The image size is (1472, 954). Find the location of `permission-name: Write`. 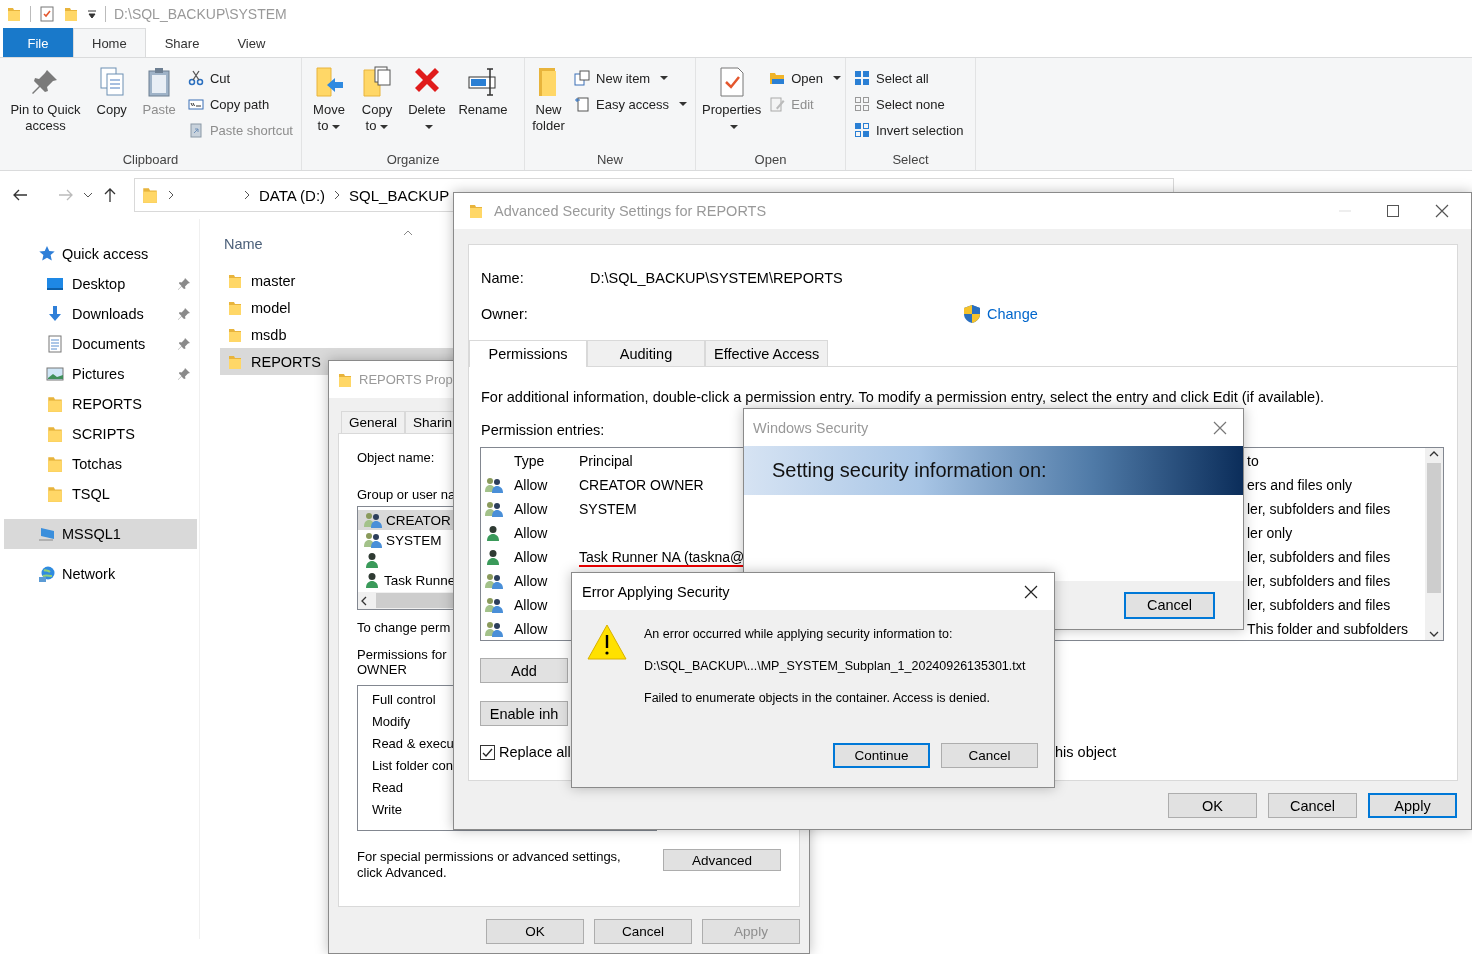

permission-name: Write is located at coordinates (387, 810).